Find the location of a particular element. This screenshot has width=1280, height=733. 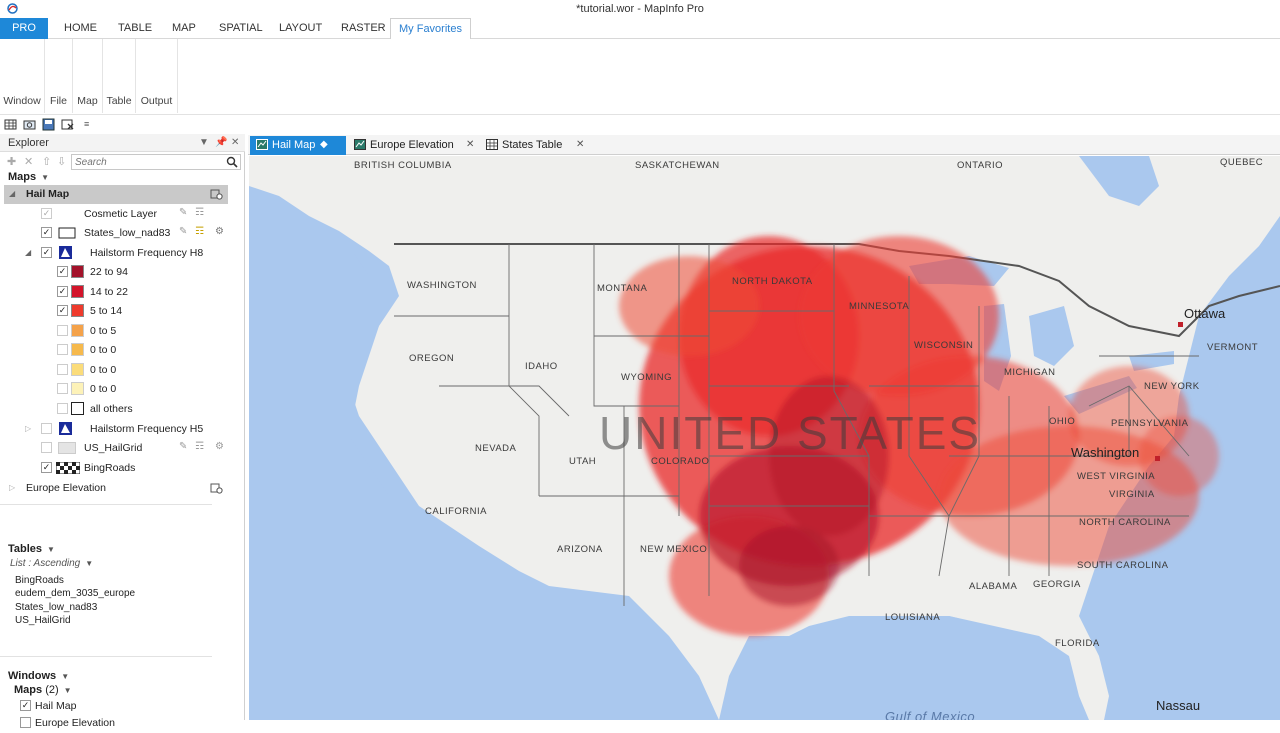

table-item: US_HailGrid is located at coordinates (43, 620).